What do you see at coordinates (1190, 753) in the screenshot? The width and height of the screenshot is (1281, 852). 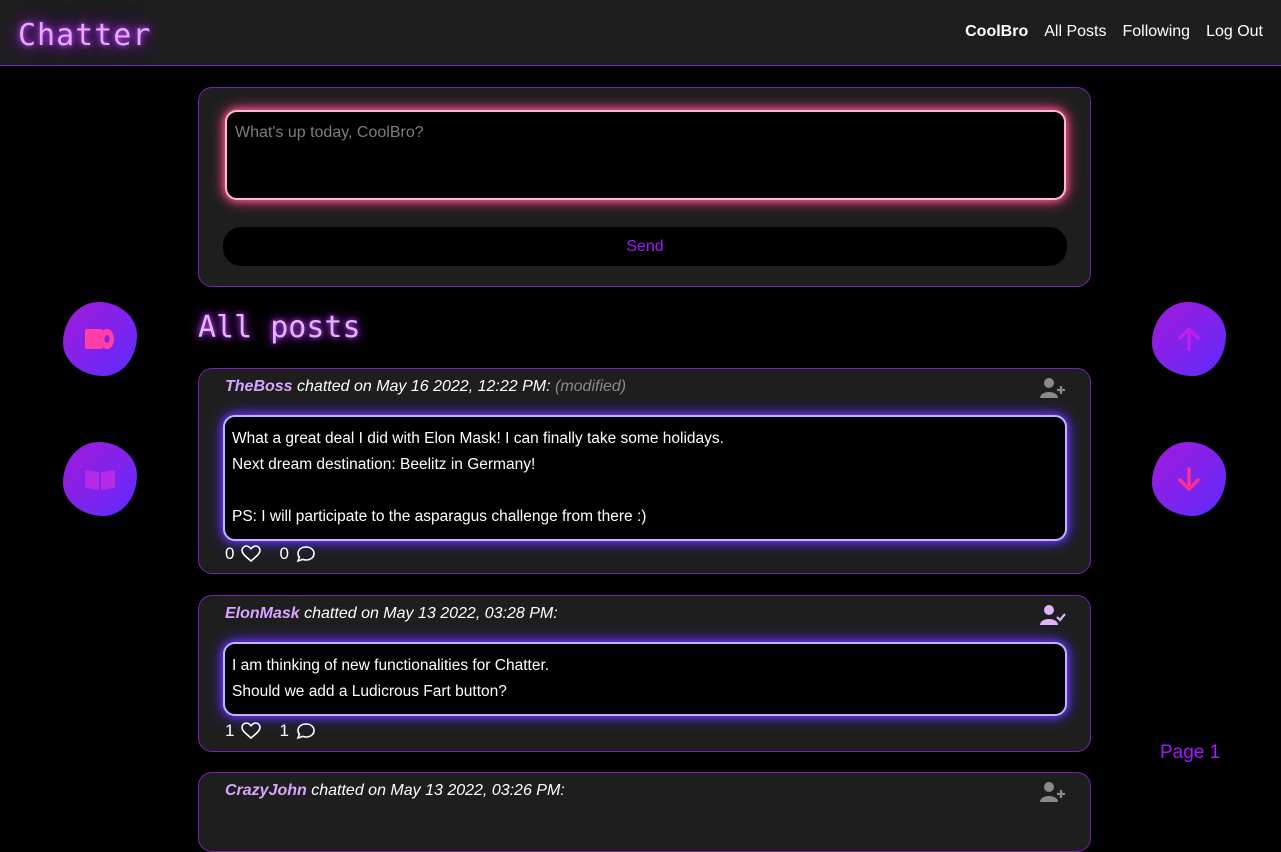 I see `page-indicator: Page 1` at bounding box center [1190, 753].